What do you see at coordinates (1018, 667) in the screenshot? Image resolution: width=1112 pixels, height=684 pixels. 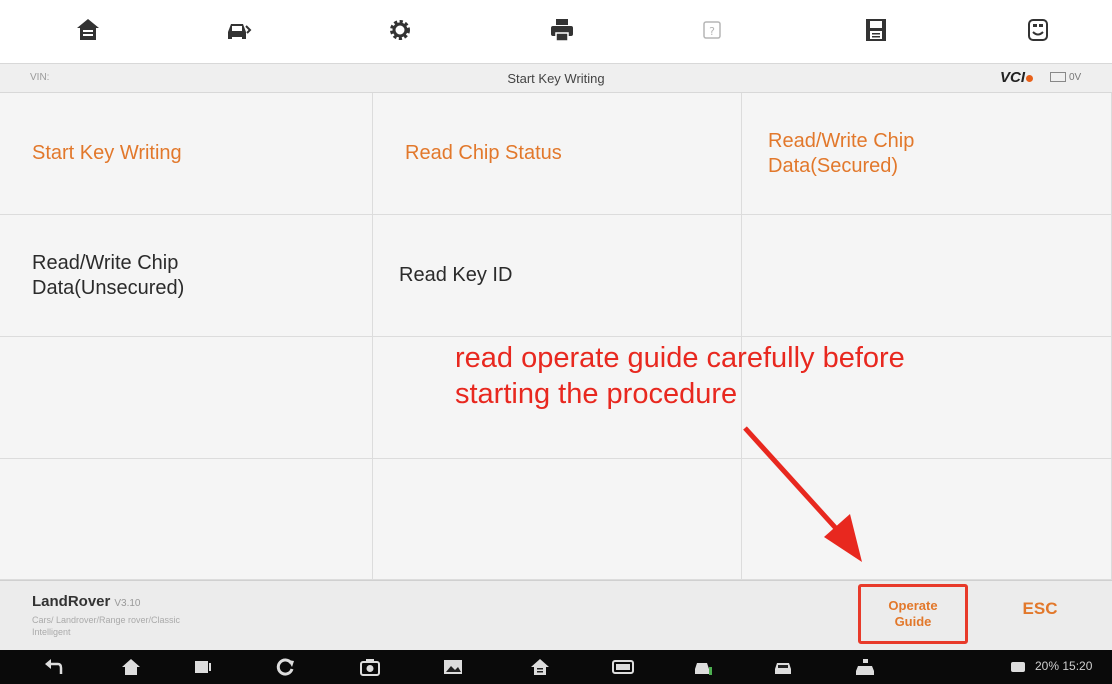 I see `wifi-icon` at bounding box center [1018, 667].